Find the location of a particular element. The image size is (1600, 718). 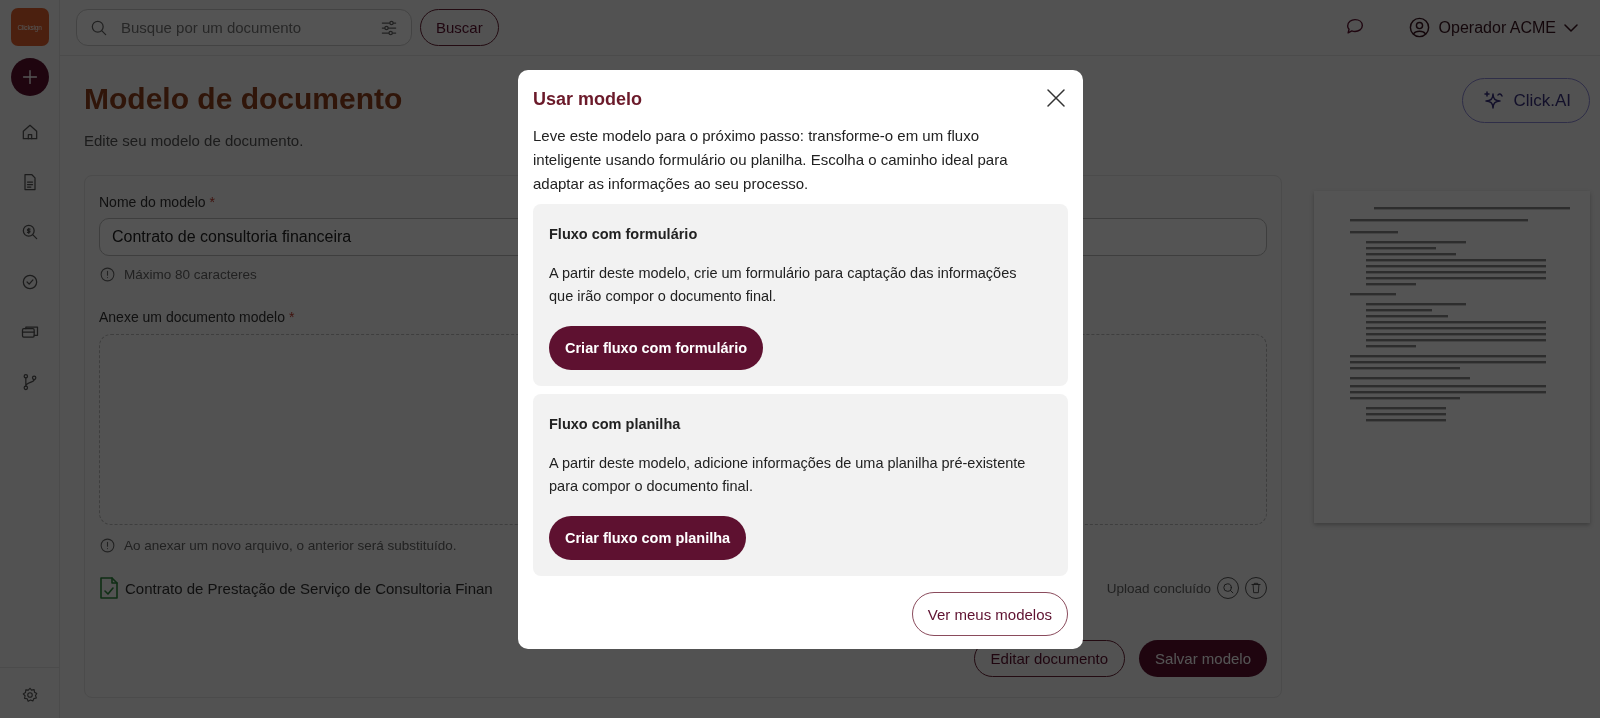

page-title: Modelo de documento is located at coordinates (243, 99).